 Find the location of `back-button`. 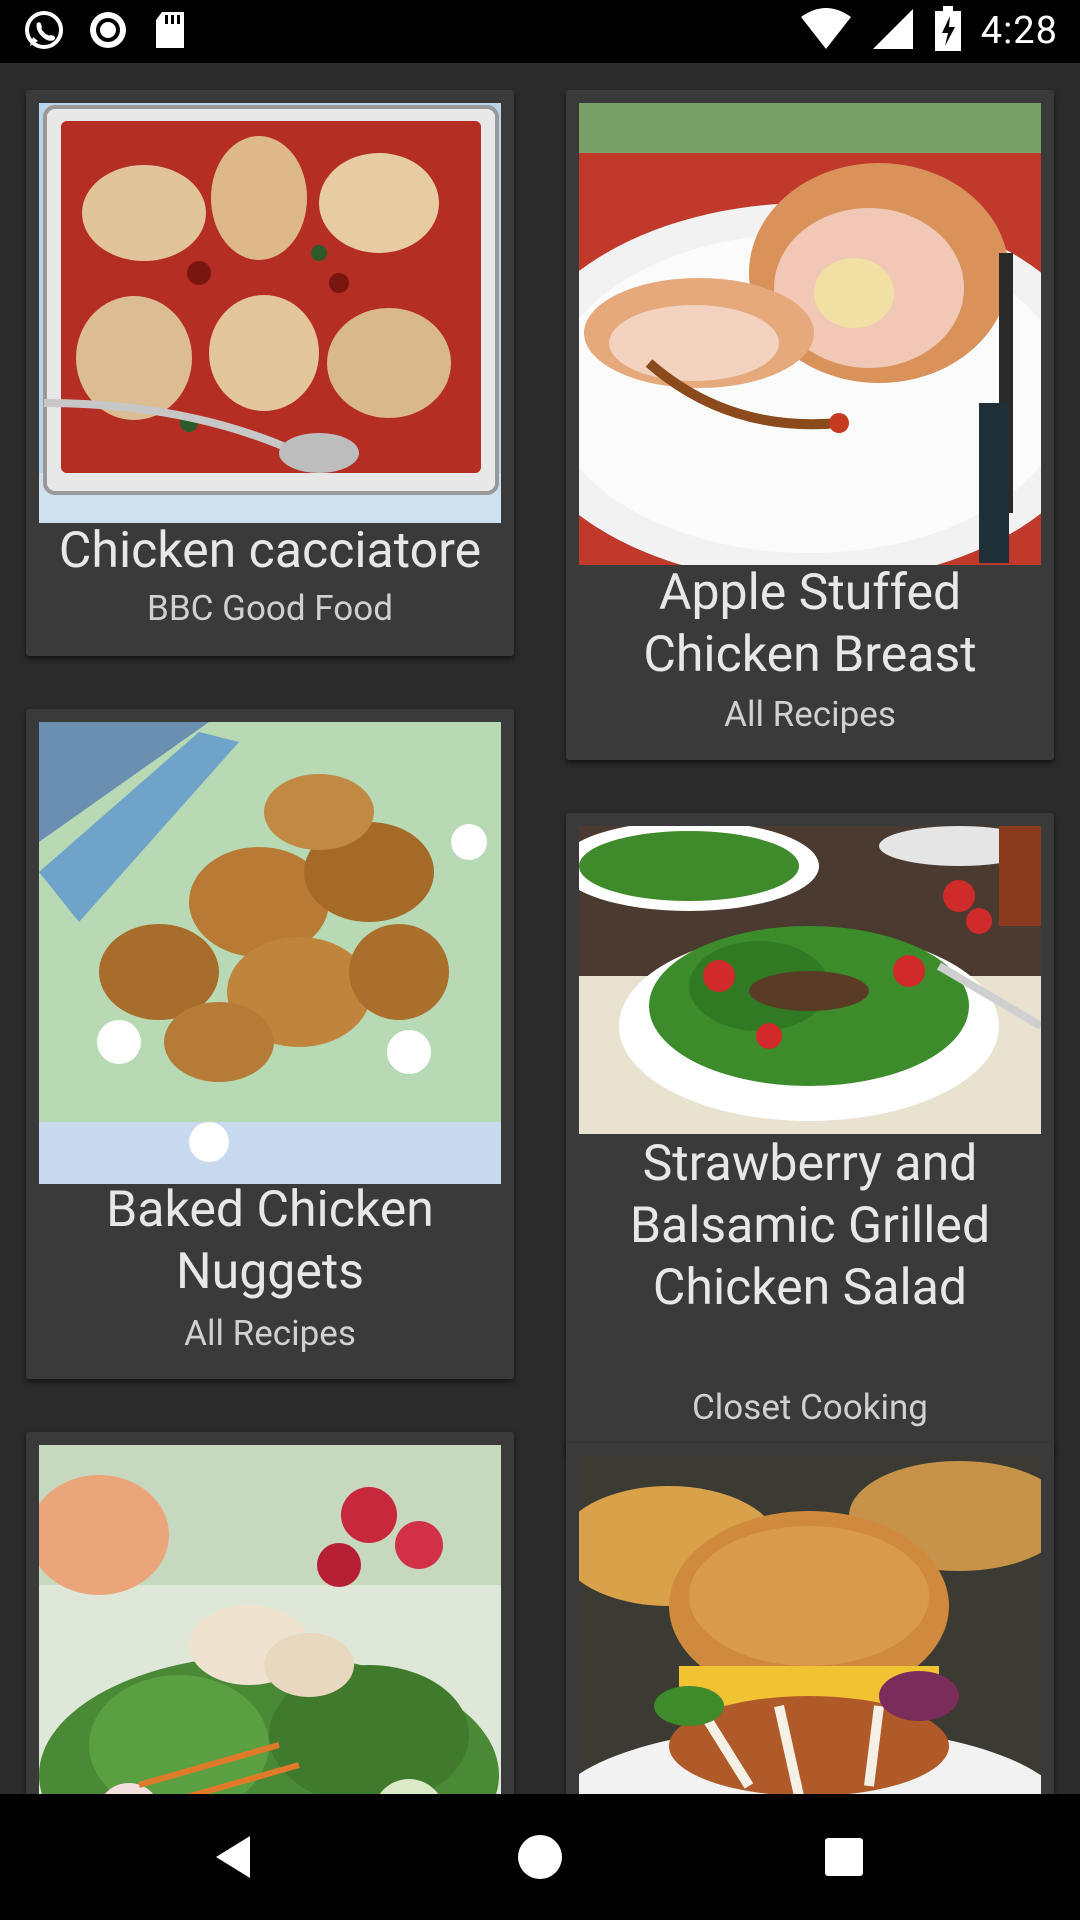

back-button is located at coordinates (235, 1857).